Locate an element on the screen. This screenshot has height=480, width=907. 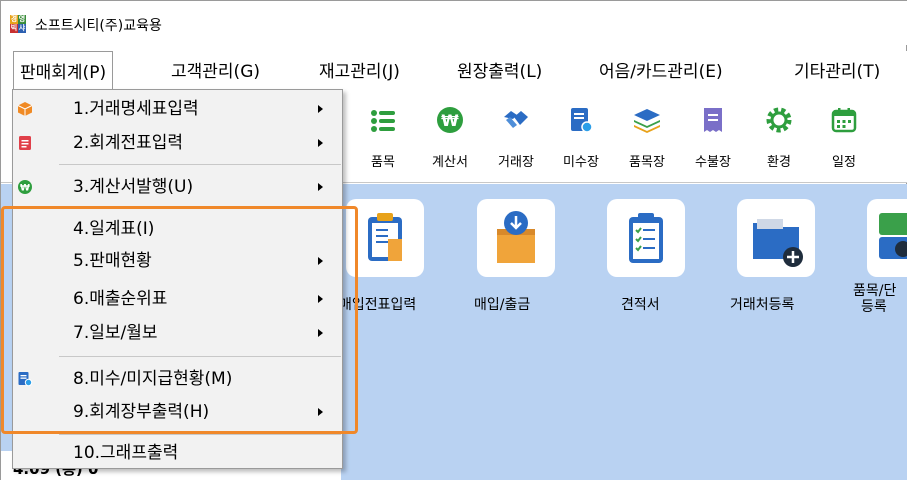
toolbar-settings-button: 환경 is located at coordinates (779, 137).